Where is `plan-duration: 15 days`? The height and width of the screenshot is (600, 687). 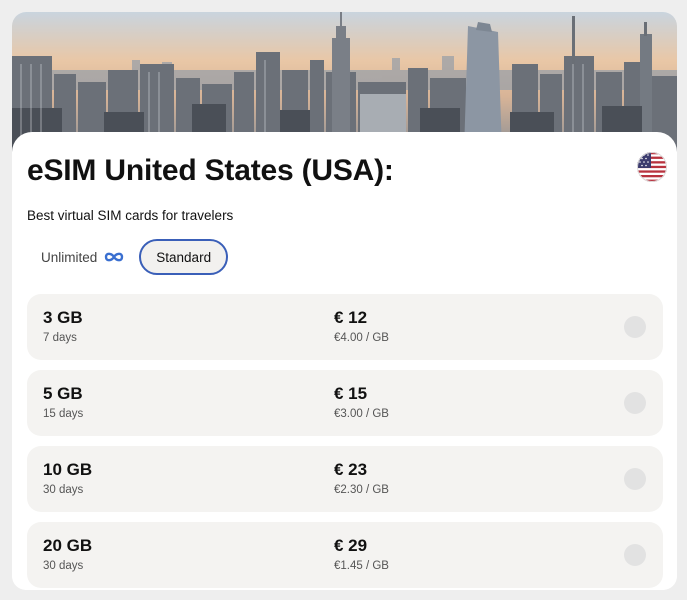 plan-duration: 15 days is located at coordinates (63, 414).